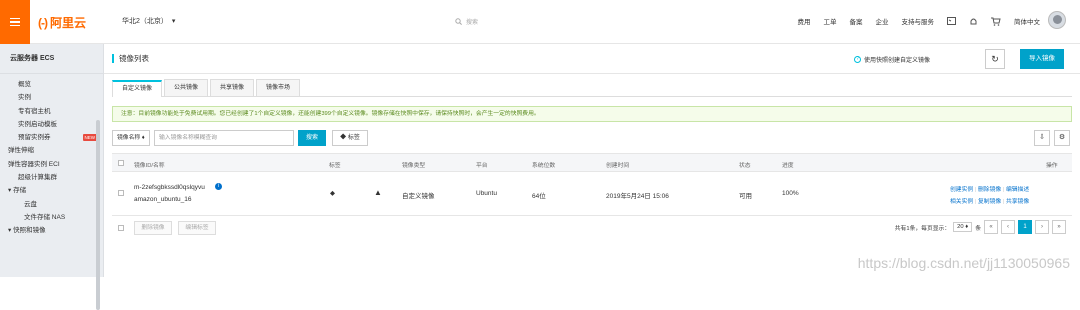 The image size is (1080, 310). What do you see at coordinates (857, 59) in the screenshot?
I see `question-icon: ?` at bounding box center [857, 59].